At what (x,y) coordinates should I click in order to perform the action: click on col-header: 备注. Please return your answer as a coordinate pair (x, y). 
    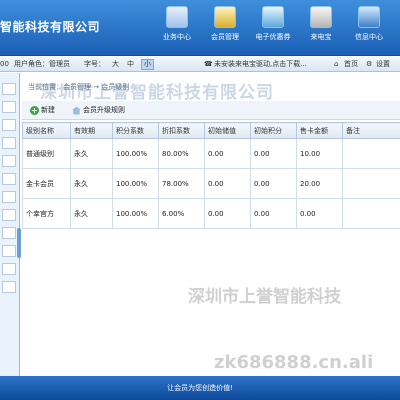
    Looking at the image, I should click on (371, 130).